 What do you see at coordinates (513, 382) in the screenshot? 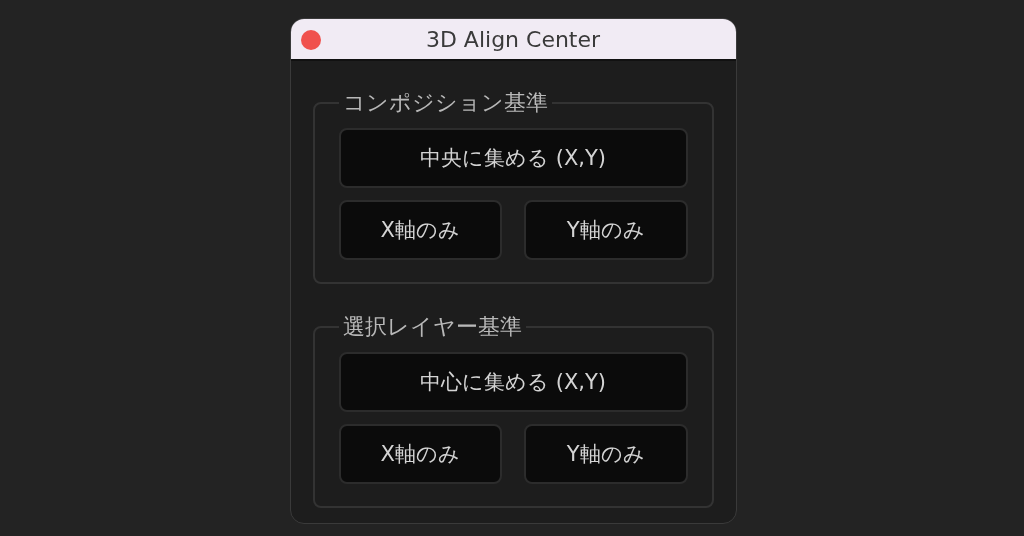
I see `align-button: 中心に集める (X,Y)` at bounding box center [513, 382].